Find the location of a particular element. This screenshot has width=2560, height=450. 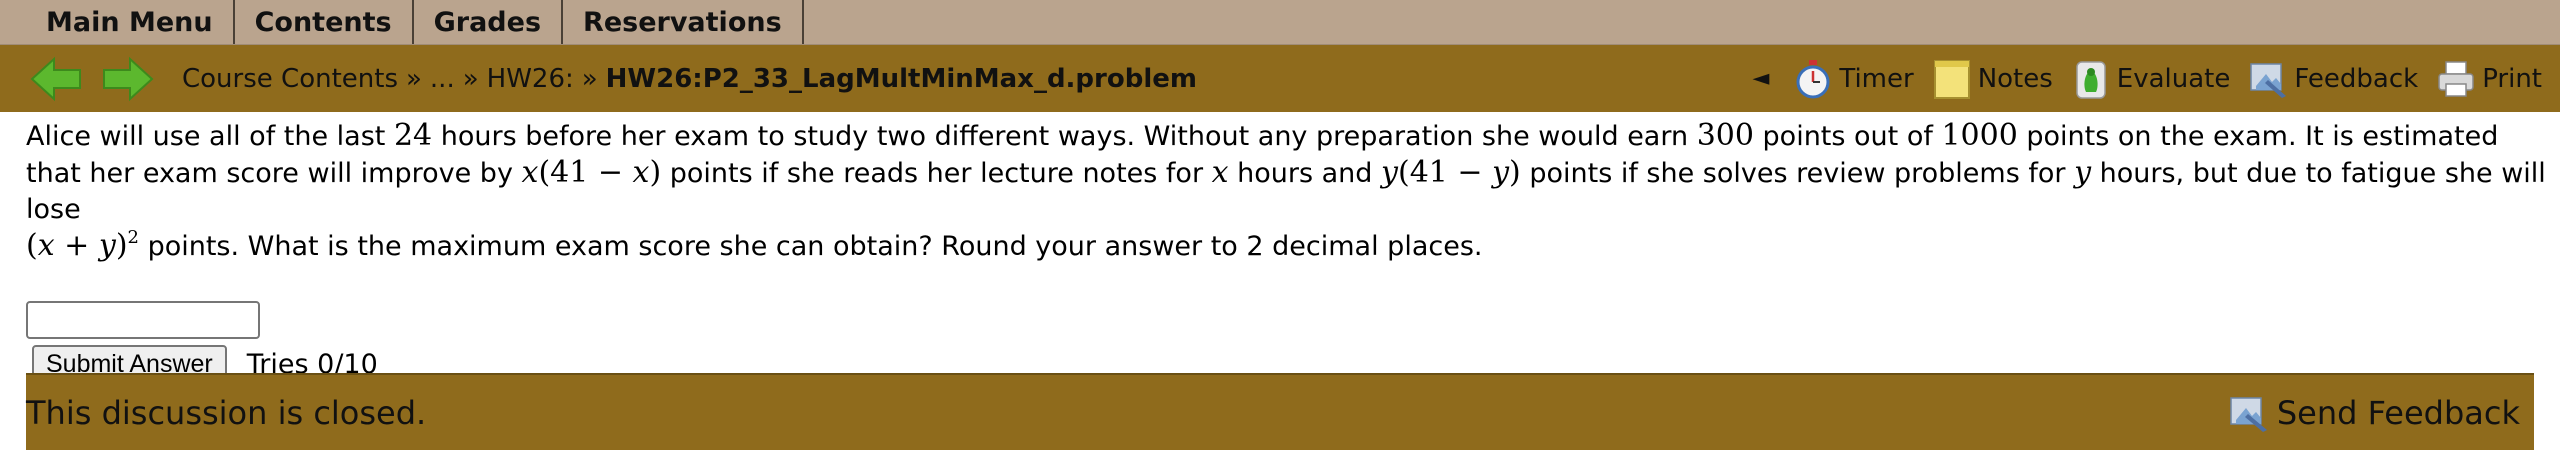

breadcrumb-current-problem: HW26:P2_33_LagMultMinMax_d.problem is located at coordinates (901, 78).